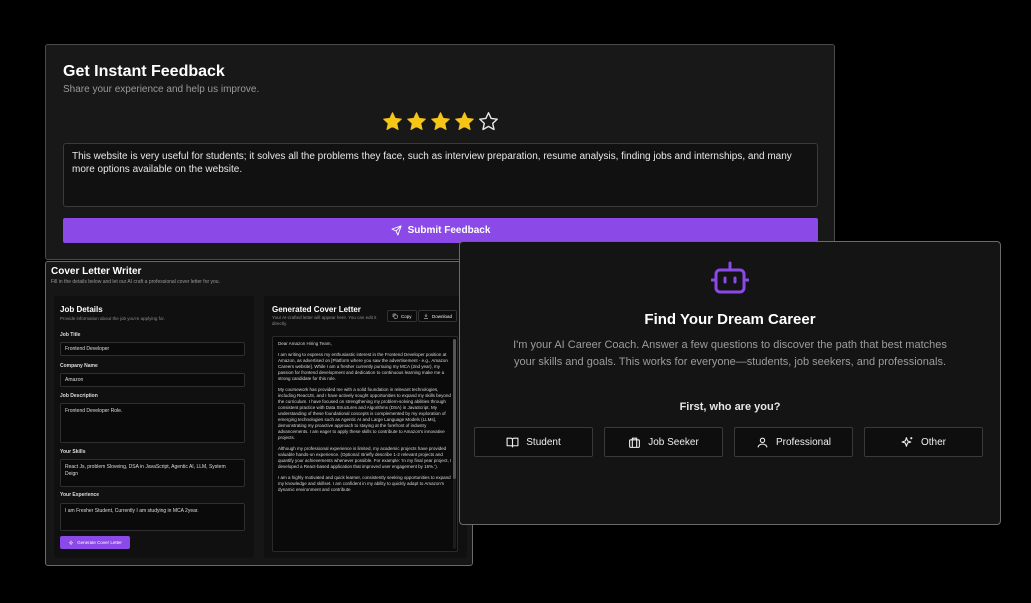  What do you see at coordinates (449, 230) in the screenshot?
I see `submit-feedback-label: Submit Feedback` at bounding box center [449, 230].